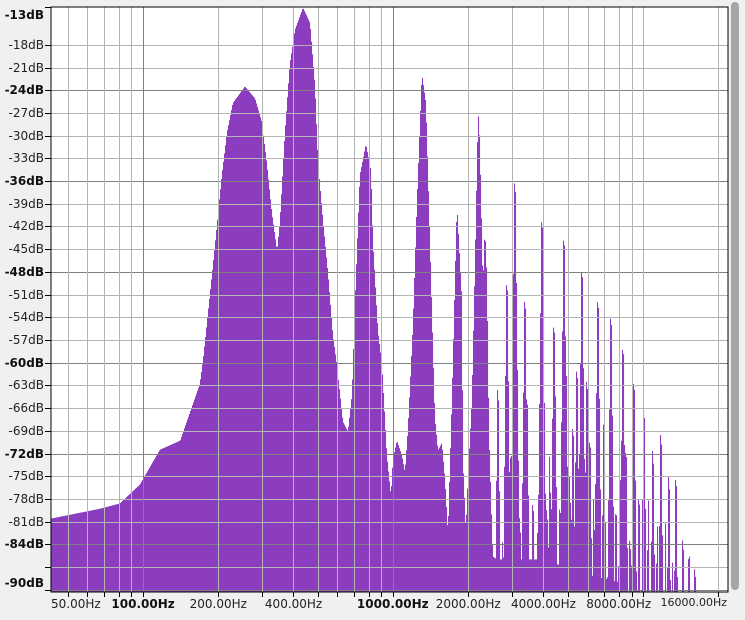 The height and width of the screenshot is (620, 745). What do you see at coordinates (24, 15) in the screenshot?
I see `y-tick-label: -13dB` at bounding box center [24, 15].